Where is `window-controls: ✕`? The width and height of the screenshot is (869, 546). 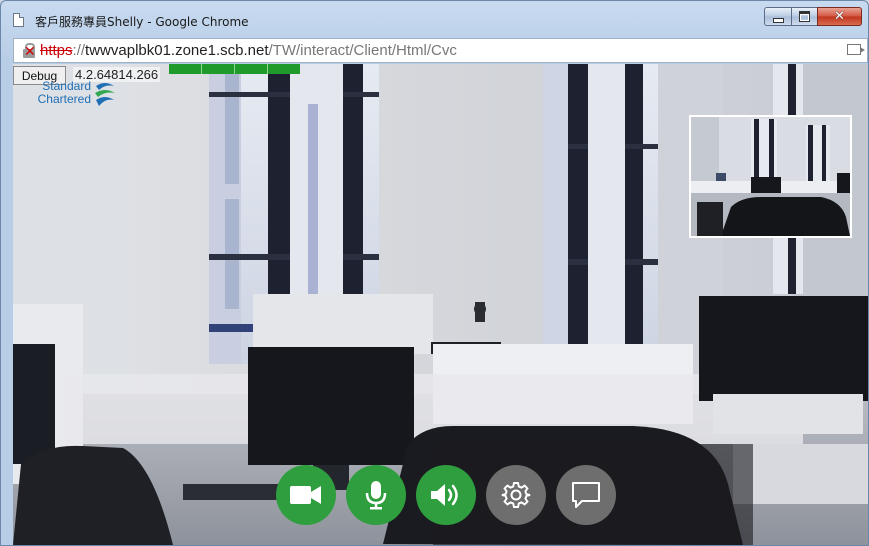 window-controls: ✕ is located at coordinates (813, 17).